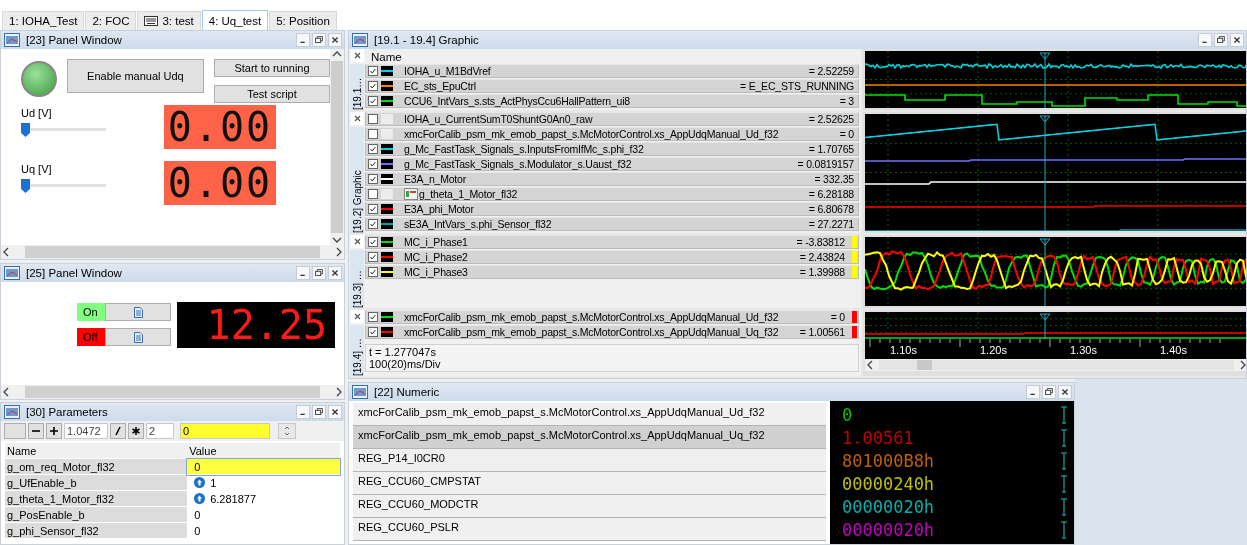 The width and height of the screenshot is (1247, 545). Describe the element at coordinates (592, 332) in the screenshot. I see `signal-name: xmcForCalib_psm_mk_emob_papst_s.McMotorControl.xs_AppUdqManual_Uq_f32` at that location.